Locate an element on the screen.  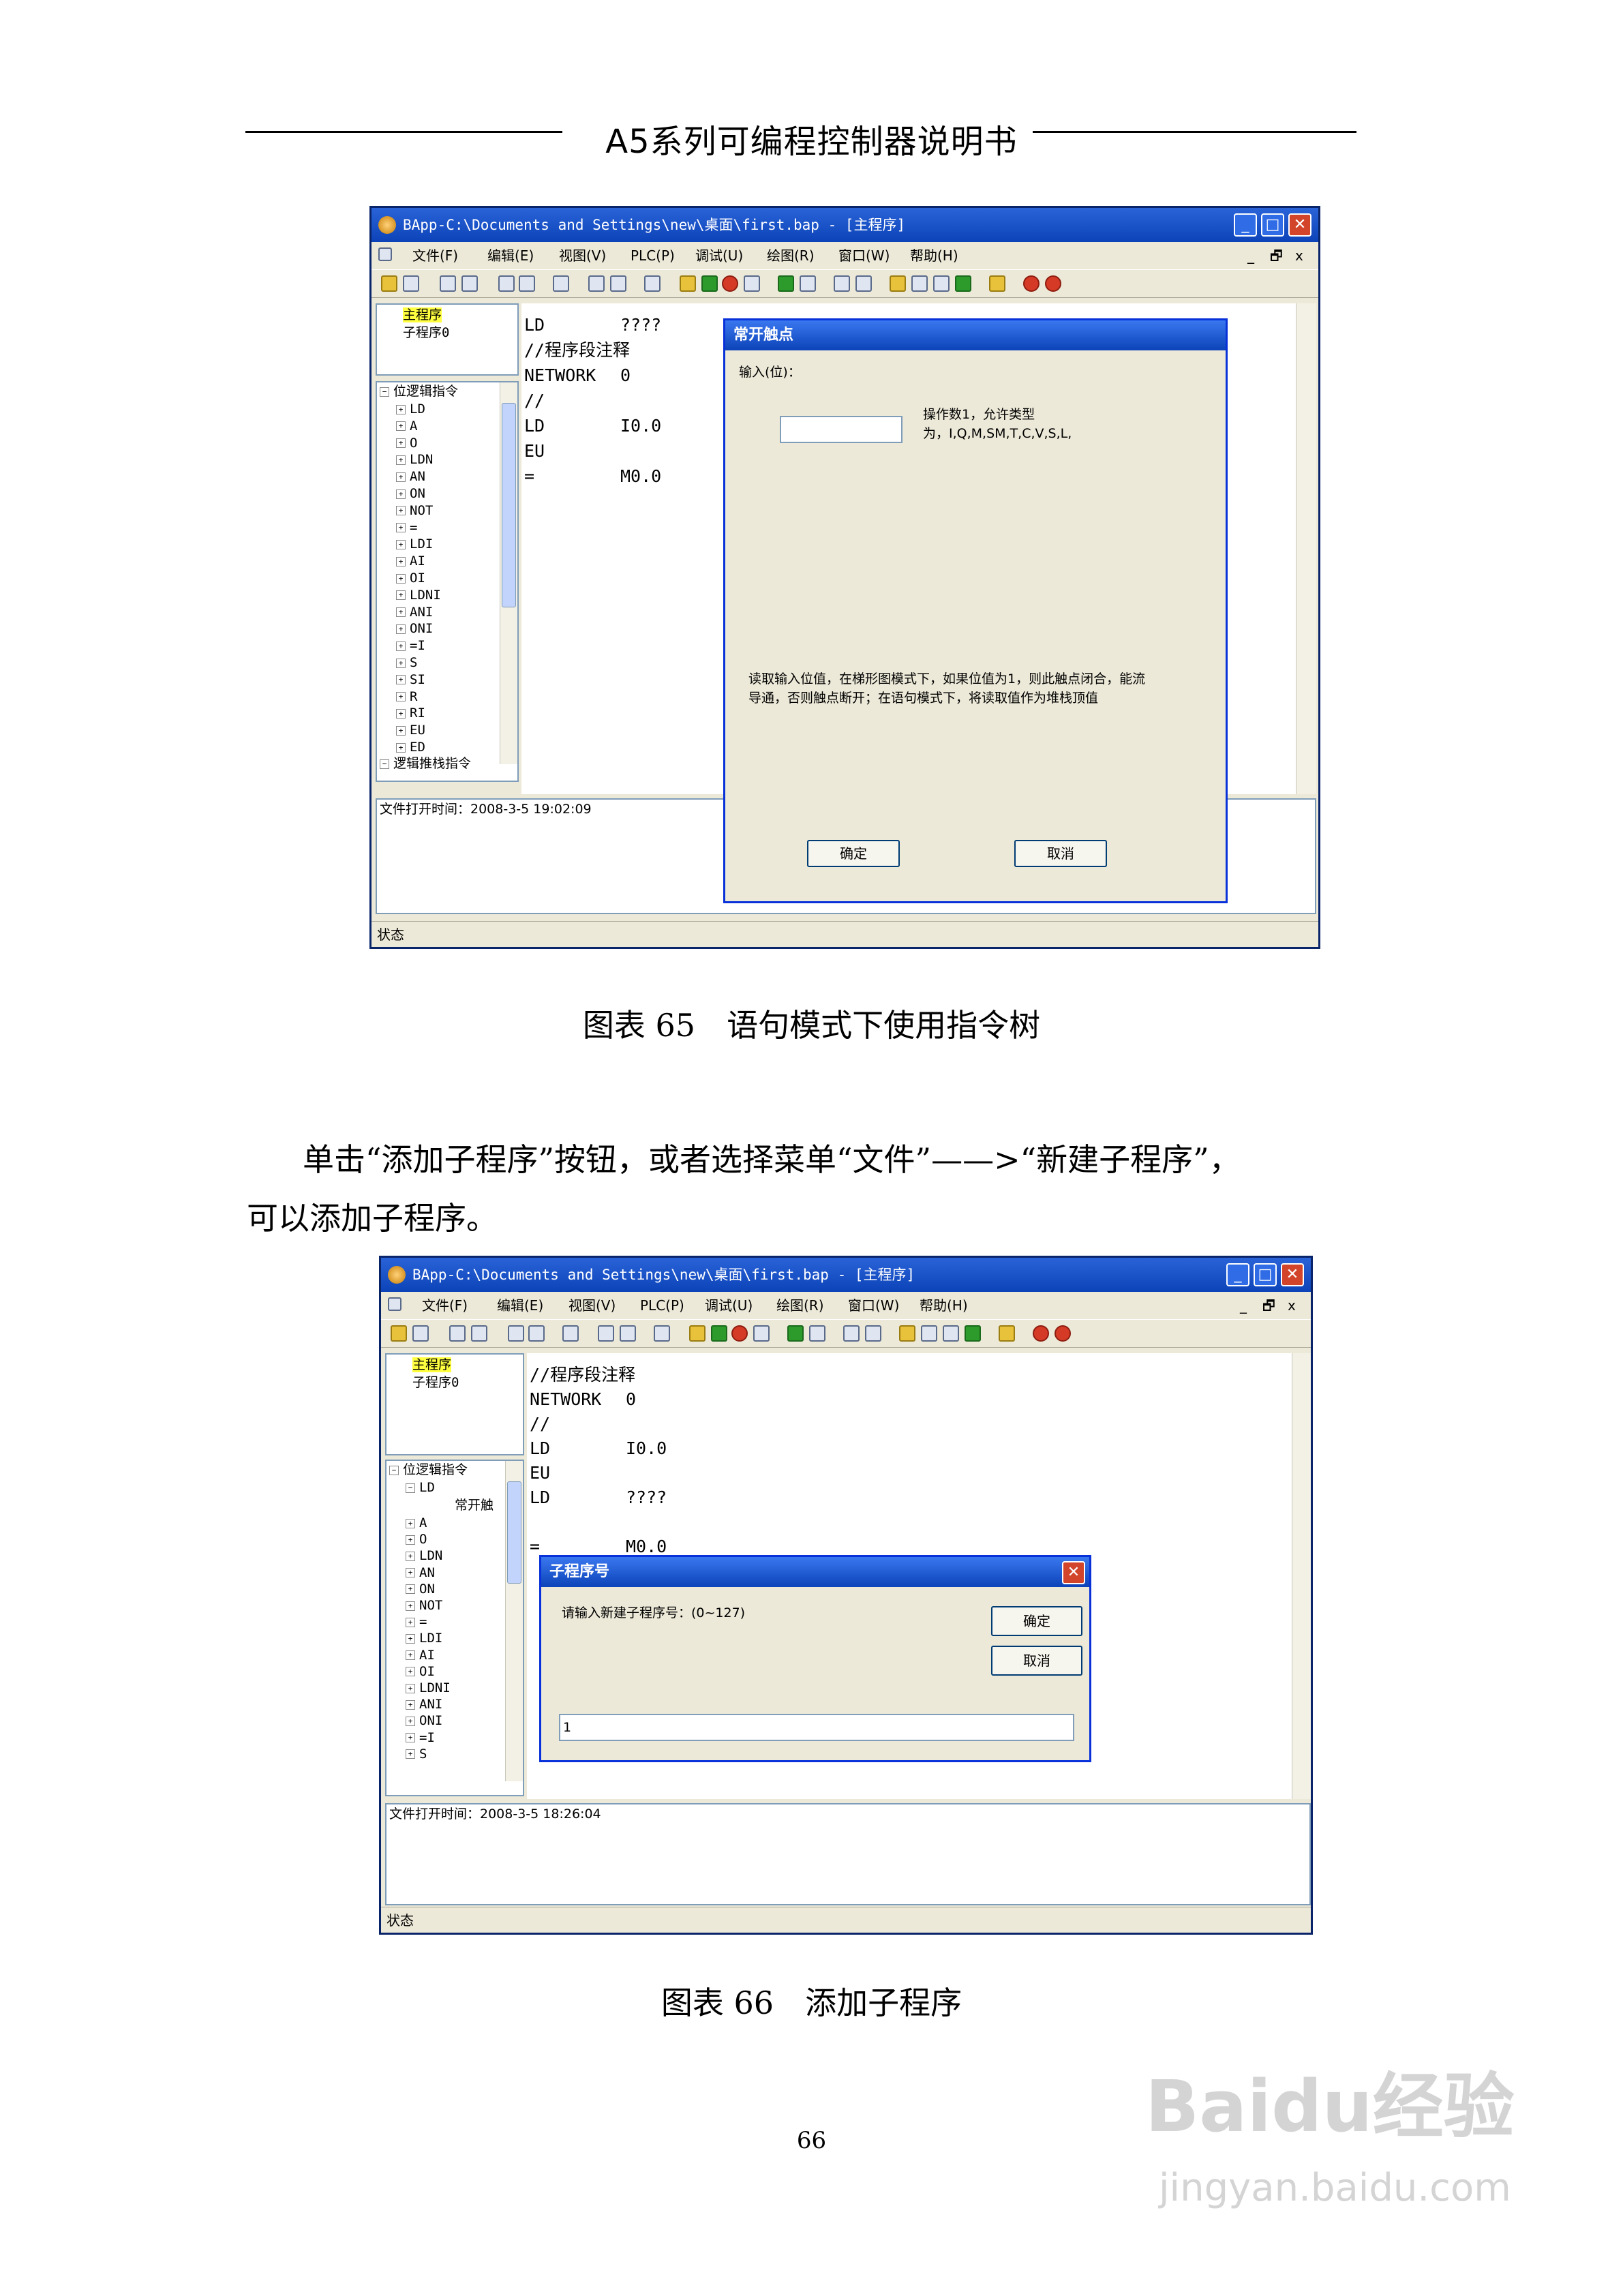
open-icon is located at coordinates (389, 283).